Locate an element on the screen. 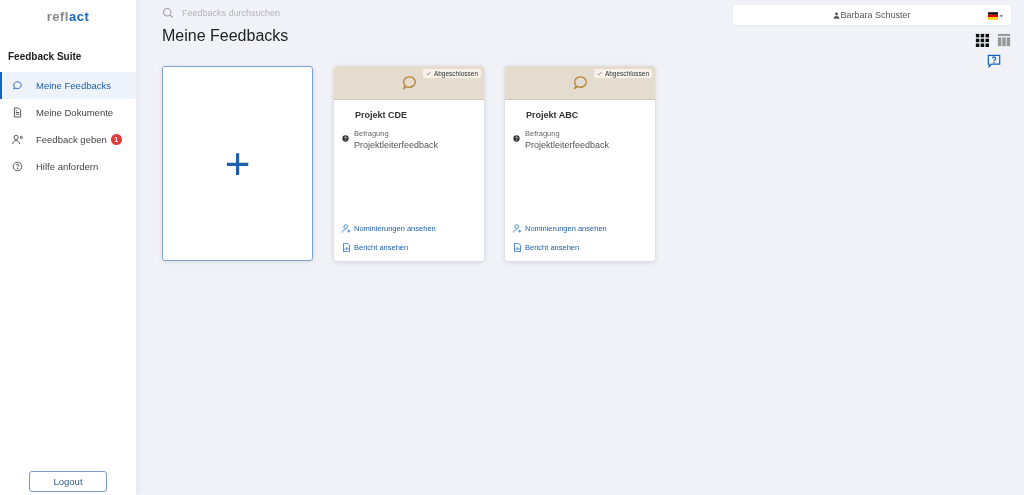 This screenshot has width=1024, height=495. card-title: Projekt ABC is located at coordinates (552, 115).